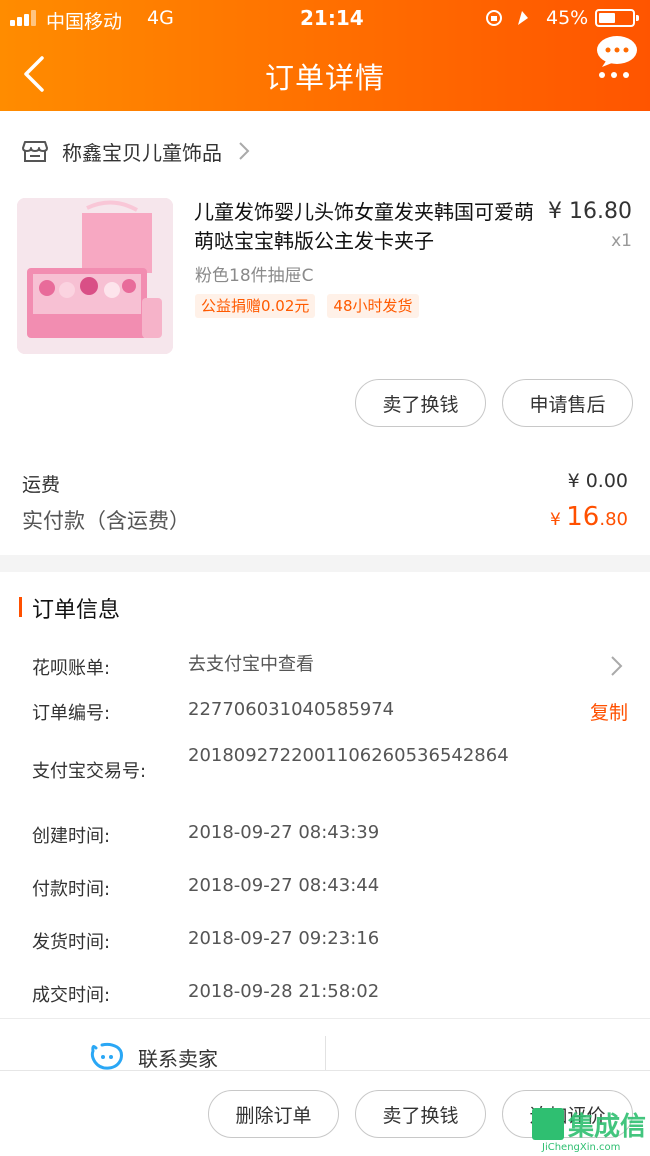  I want to click on order-number-value: 227706031040585974, so click(291, 709).